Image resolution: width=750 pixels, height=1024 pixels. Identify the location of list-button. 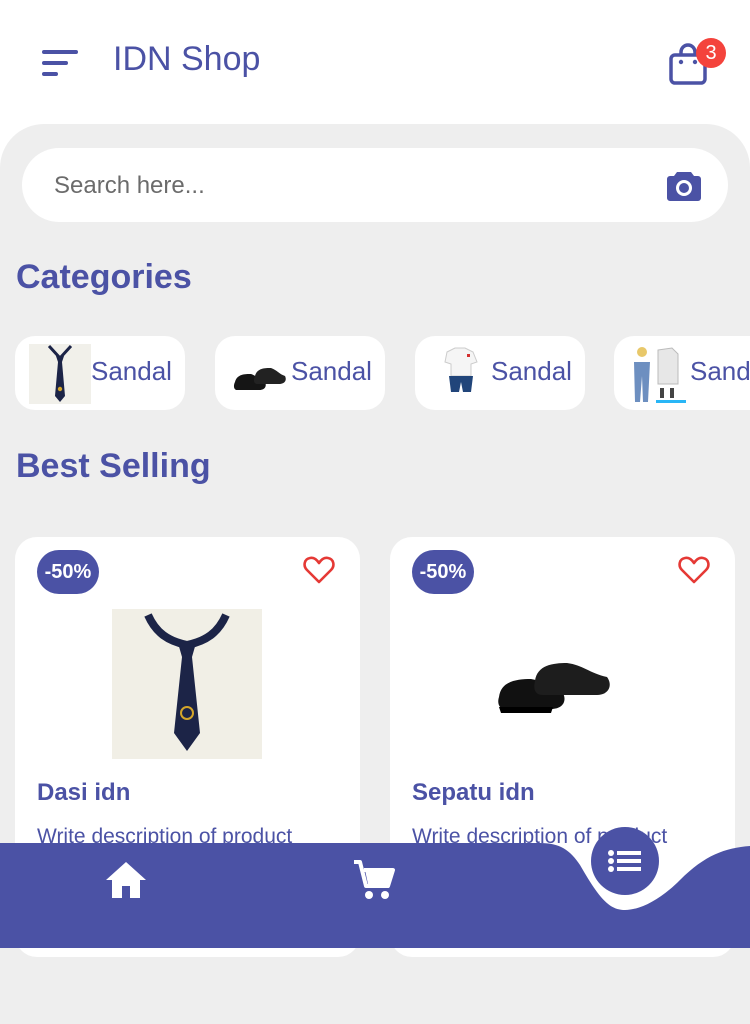
(625, 861).